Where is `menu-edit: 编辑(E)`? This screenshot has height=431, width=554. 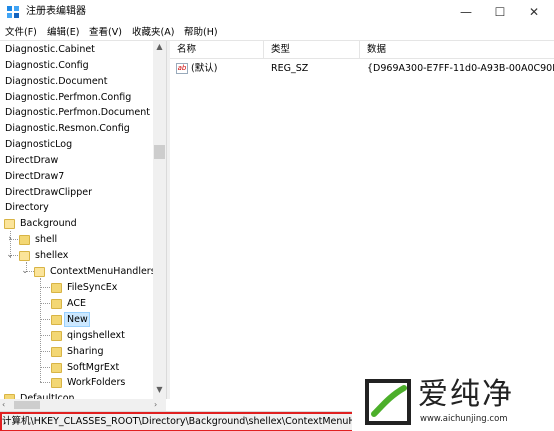
menu-edit: 编辑(E) is located at coordinates (63, 32).